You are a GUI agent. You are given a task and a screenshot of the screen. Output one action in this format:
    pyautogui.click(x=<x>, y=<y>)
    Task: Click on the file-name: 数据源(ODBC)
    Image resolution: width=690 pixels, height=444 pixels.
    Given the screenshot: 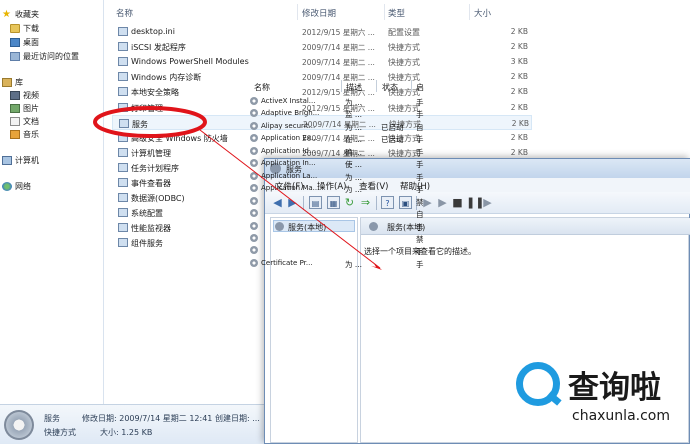 What is the action you would take?
    pyautogui.click(x=158, y=199)
    